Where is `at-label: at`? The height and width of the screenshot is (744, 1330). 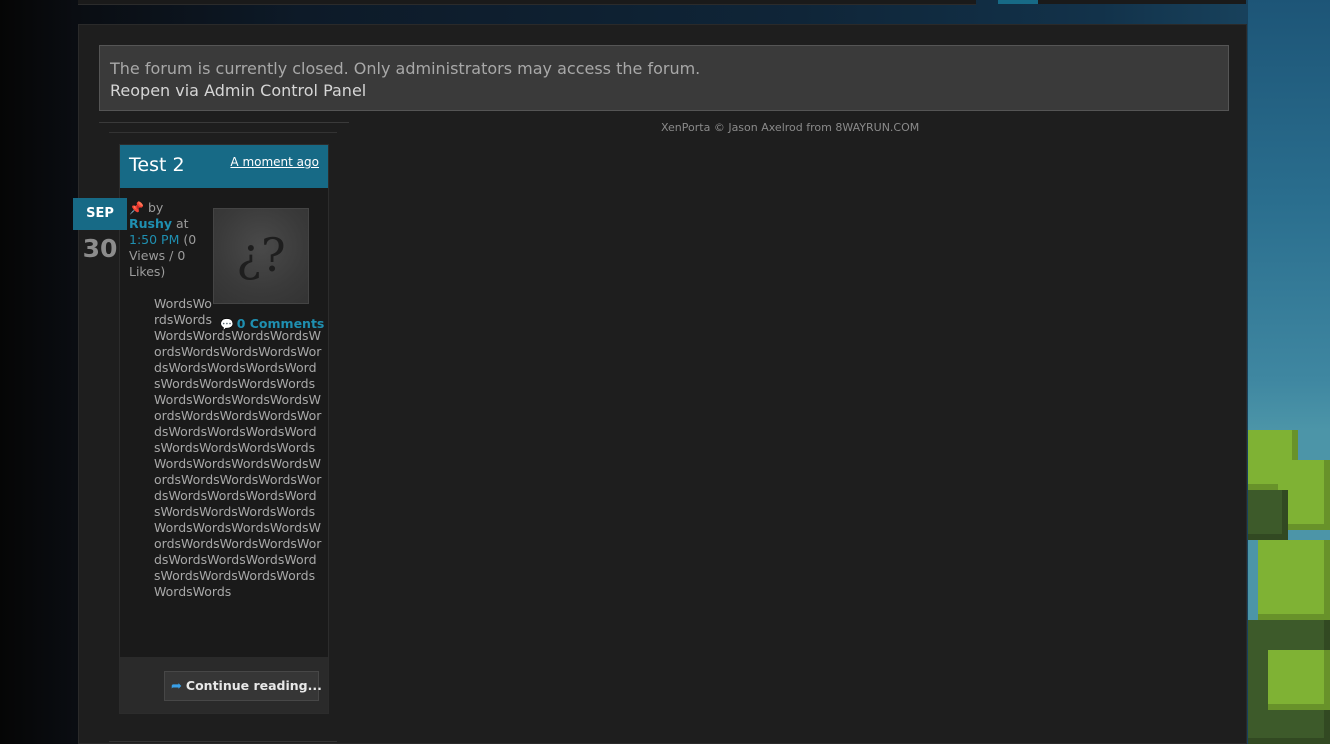
at-label: at is located at coordinates (182, 223).